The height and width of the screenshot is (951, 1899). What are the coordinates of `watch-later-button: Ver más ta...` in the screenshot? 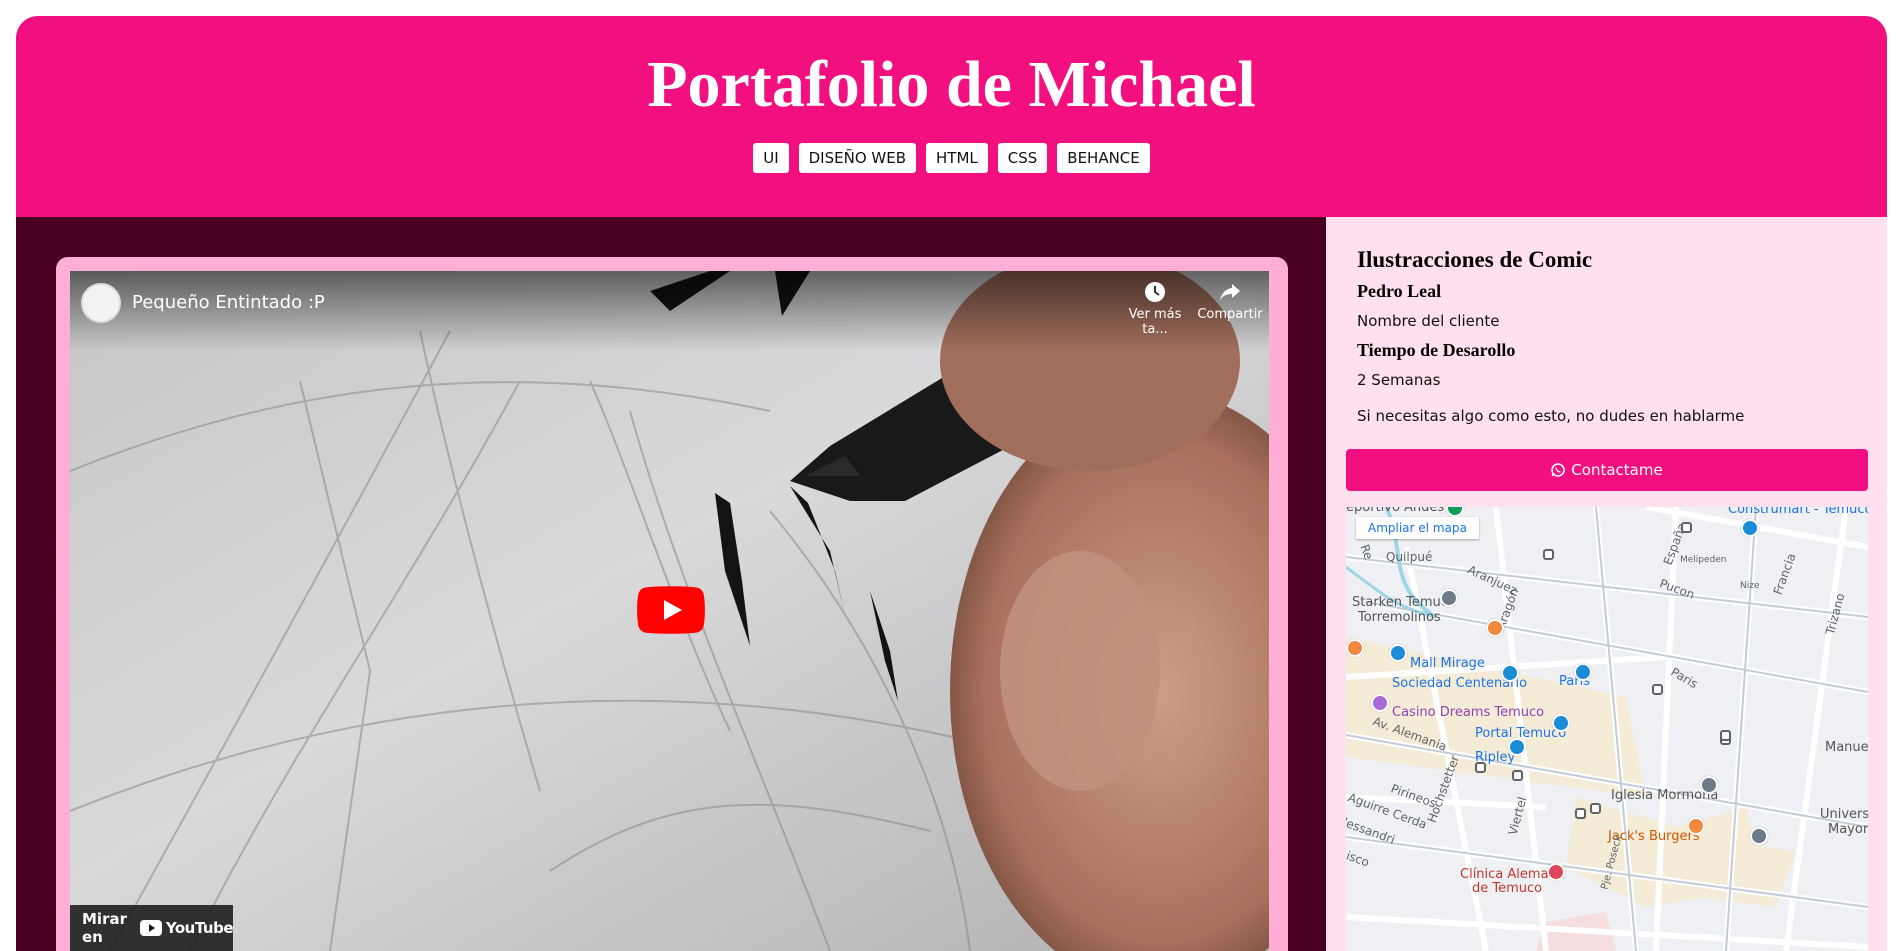 It's located at (1155, 309).